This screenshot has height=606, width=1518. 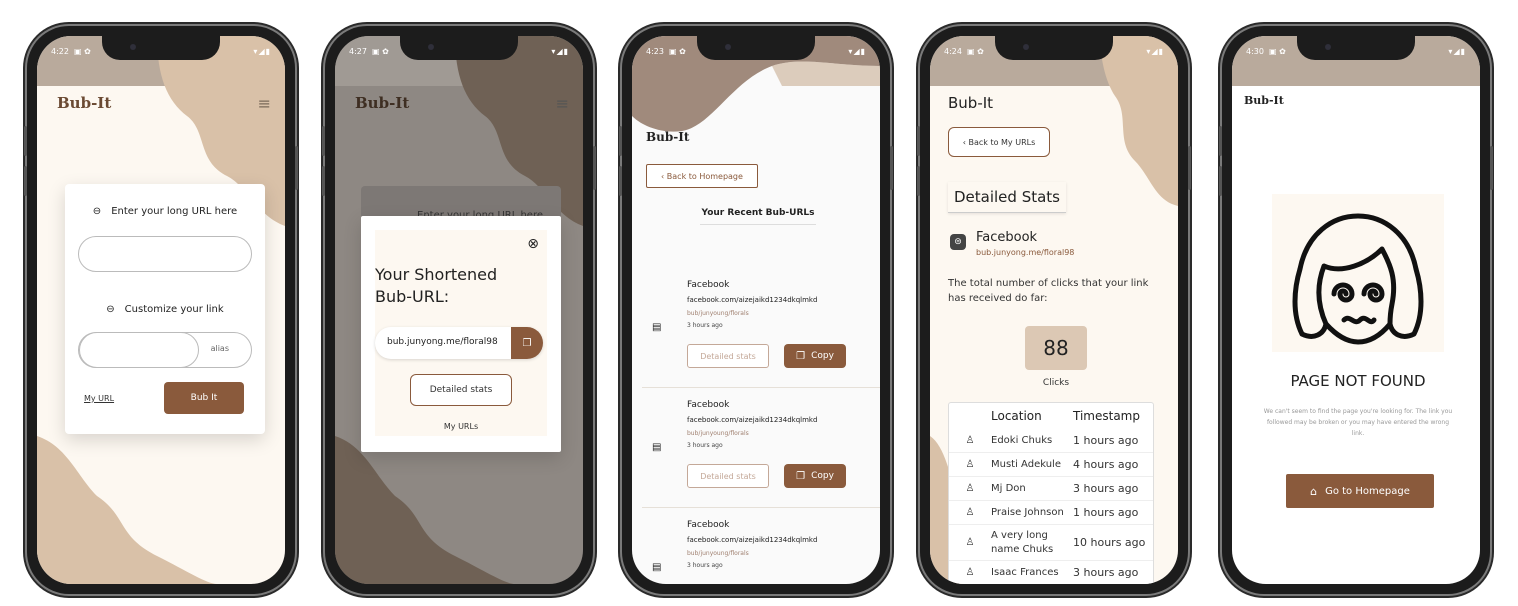 What do you see at coordinates (1358, 279) in the screenshot?
I see `confused-face-icon` at bounding box center [1358, 279].